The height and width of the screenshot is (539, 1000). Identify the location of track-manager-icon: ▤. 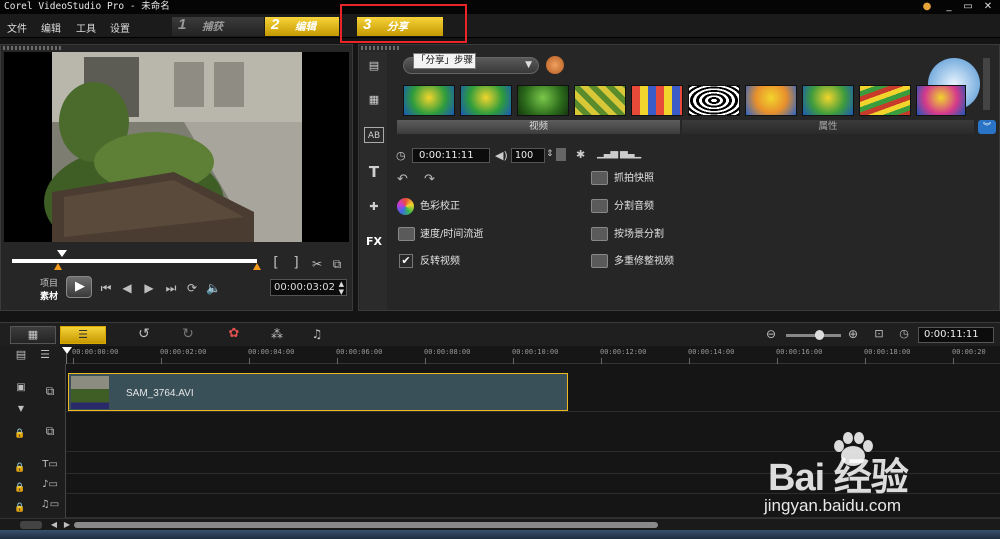
(21, 355).